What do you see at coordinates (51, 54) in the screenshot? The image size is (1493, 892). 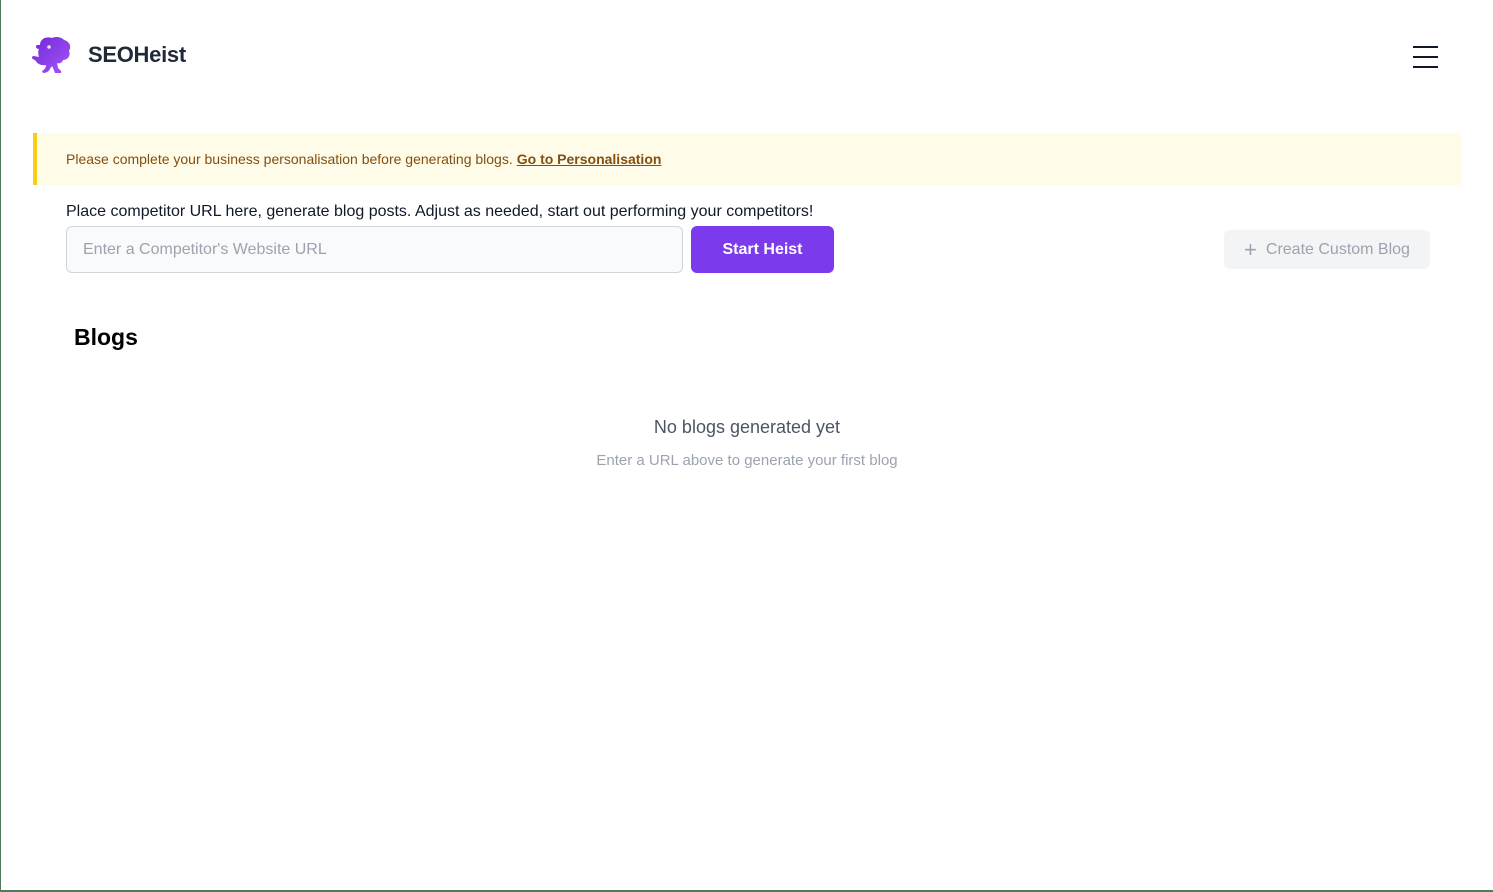 I see `heist-mascot-icon` at bounding box center [51, 54].